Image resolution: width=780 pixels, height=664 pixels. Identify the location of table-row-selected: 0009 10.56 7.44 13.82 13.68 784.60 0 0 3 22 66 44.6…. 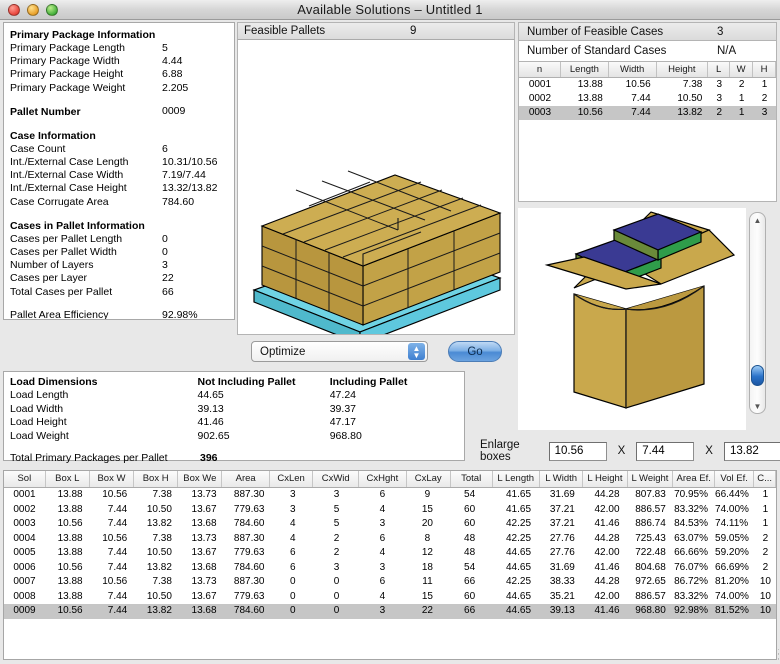
(390, 611).